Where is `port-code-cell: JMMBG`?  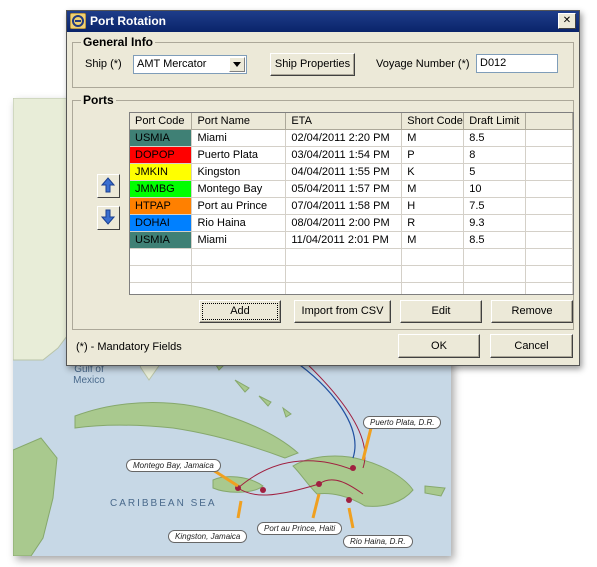
port-code-cell: JMMBG is located at coordinates (161, 189).